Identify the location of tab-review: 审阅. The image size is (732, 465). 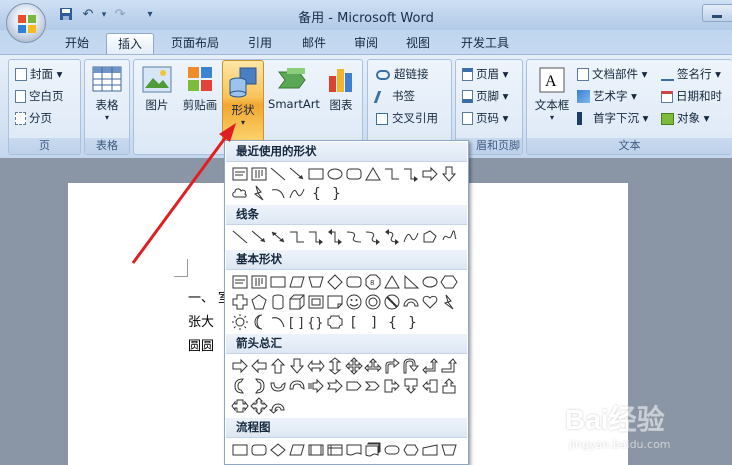
(366, 43).